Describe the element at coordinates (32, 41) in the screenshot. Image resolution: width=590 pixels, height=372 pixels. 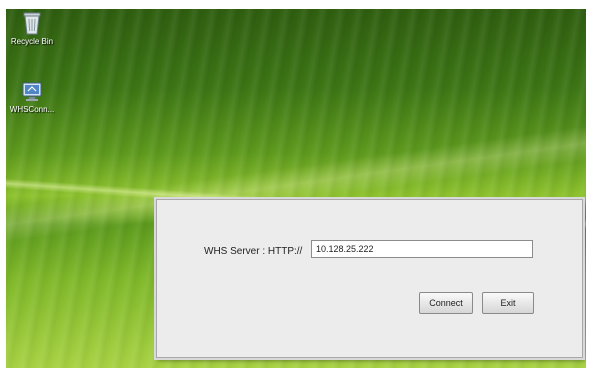
I see `desktop-icon-label: Recycle Bin` at that location.